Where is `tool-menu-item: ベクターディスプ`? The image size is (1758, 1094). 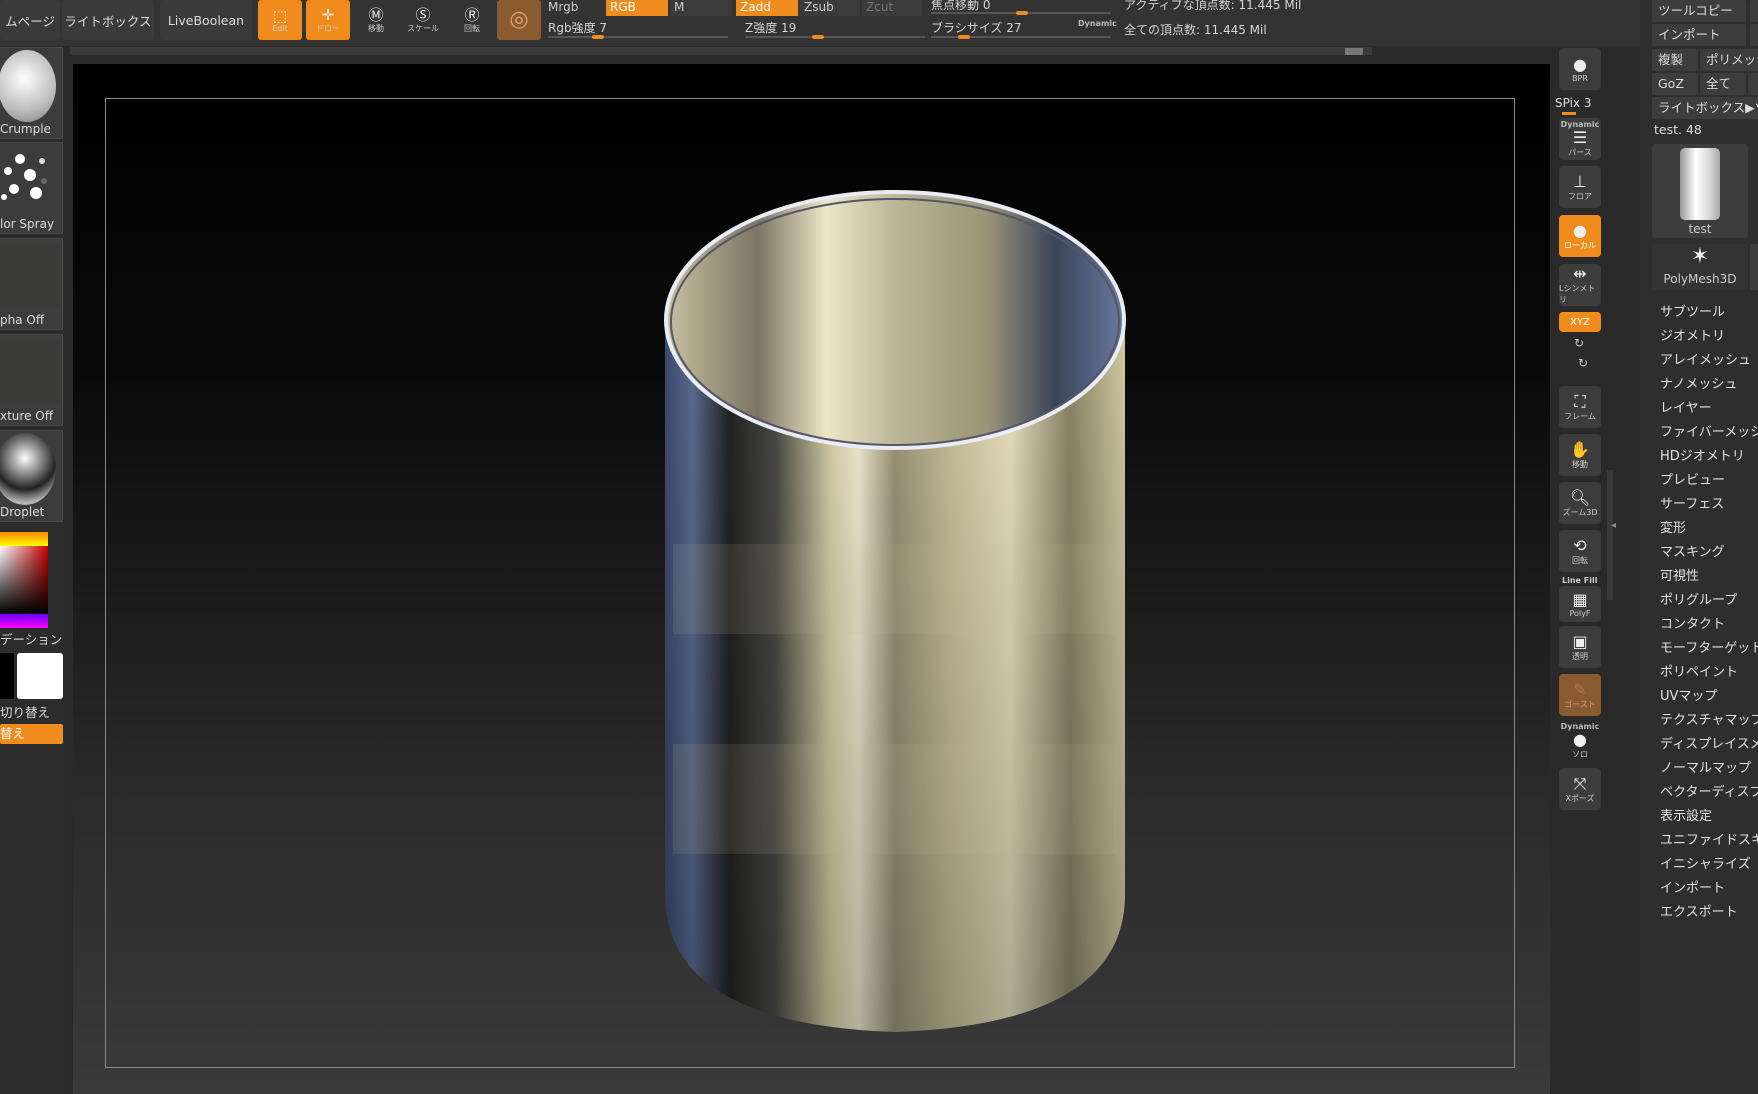 tool-menu-item: ベクターディスプ is located at coordinates (1709, 790).